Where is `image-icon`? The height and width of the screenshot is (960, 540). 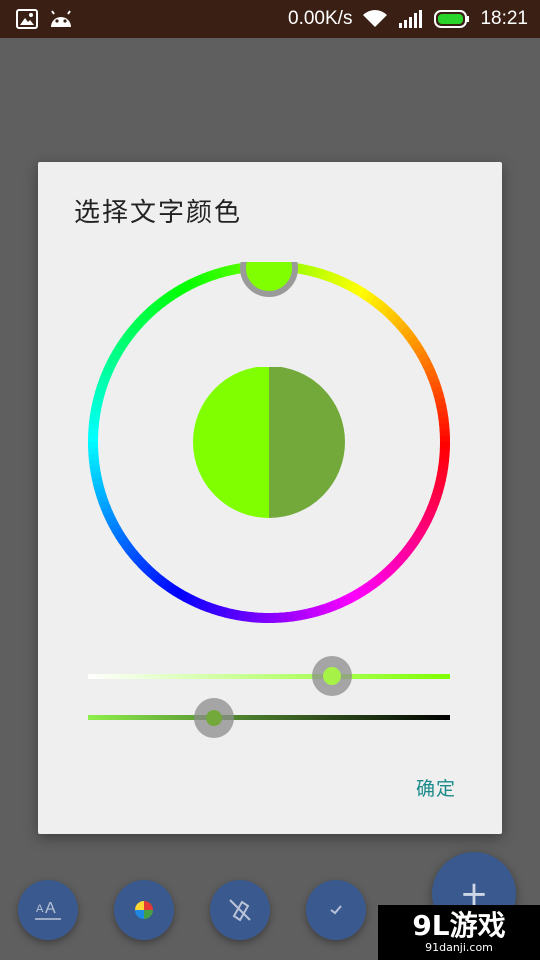 image-icon is located at coordinates (27, 19).